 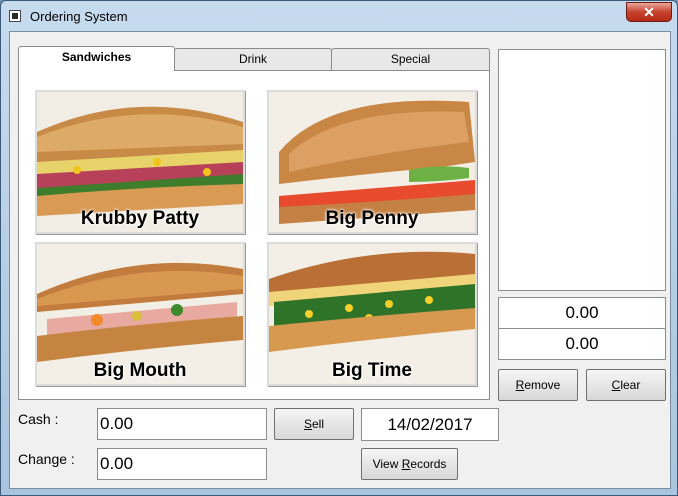 What do you see at coordinates (140, 314) in the screenshot?
I see `product-button-big-mouth: Big Mouth` at bounding box center [140, 314].